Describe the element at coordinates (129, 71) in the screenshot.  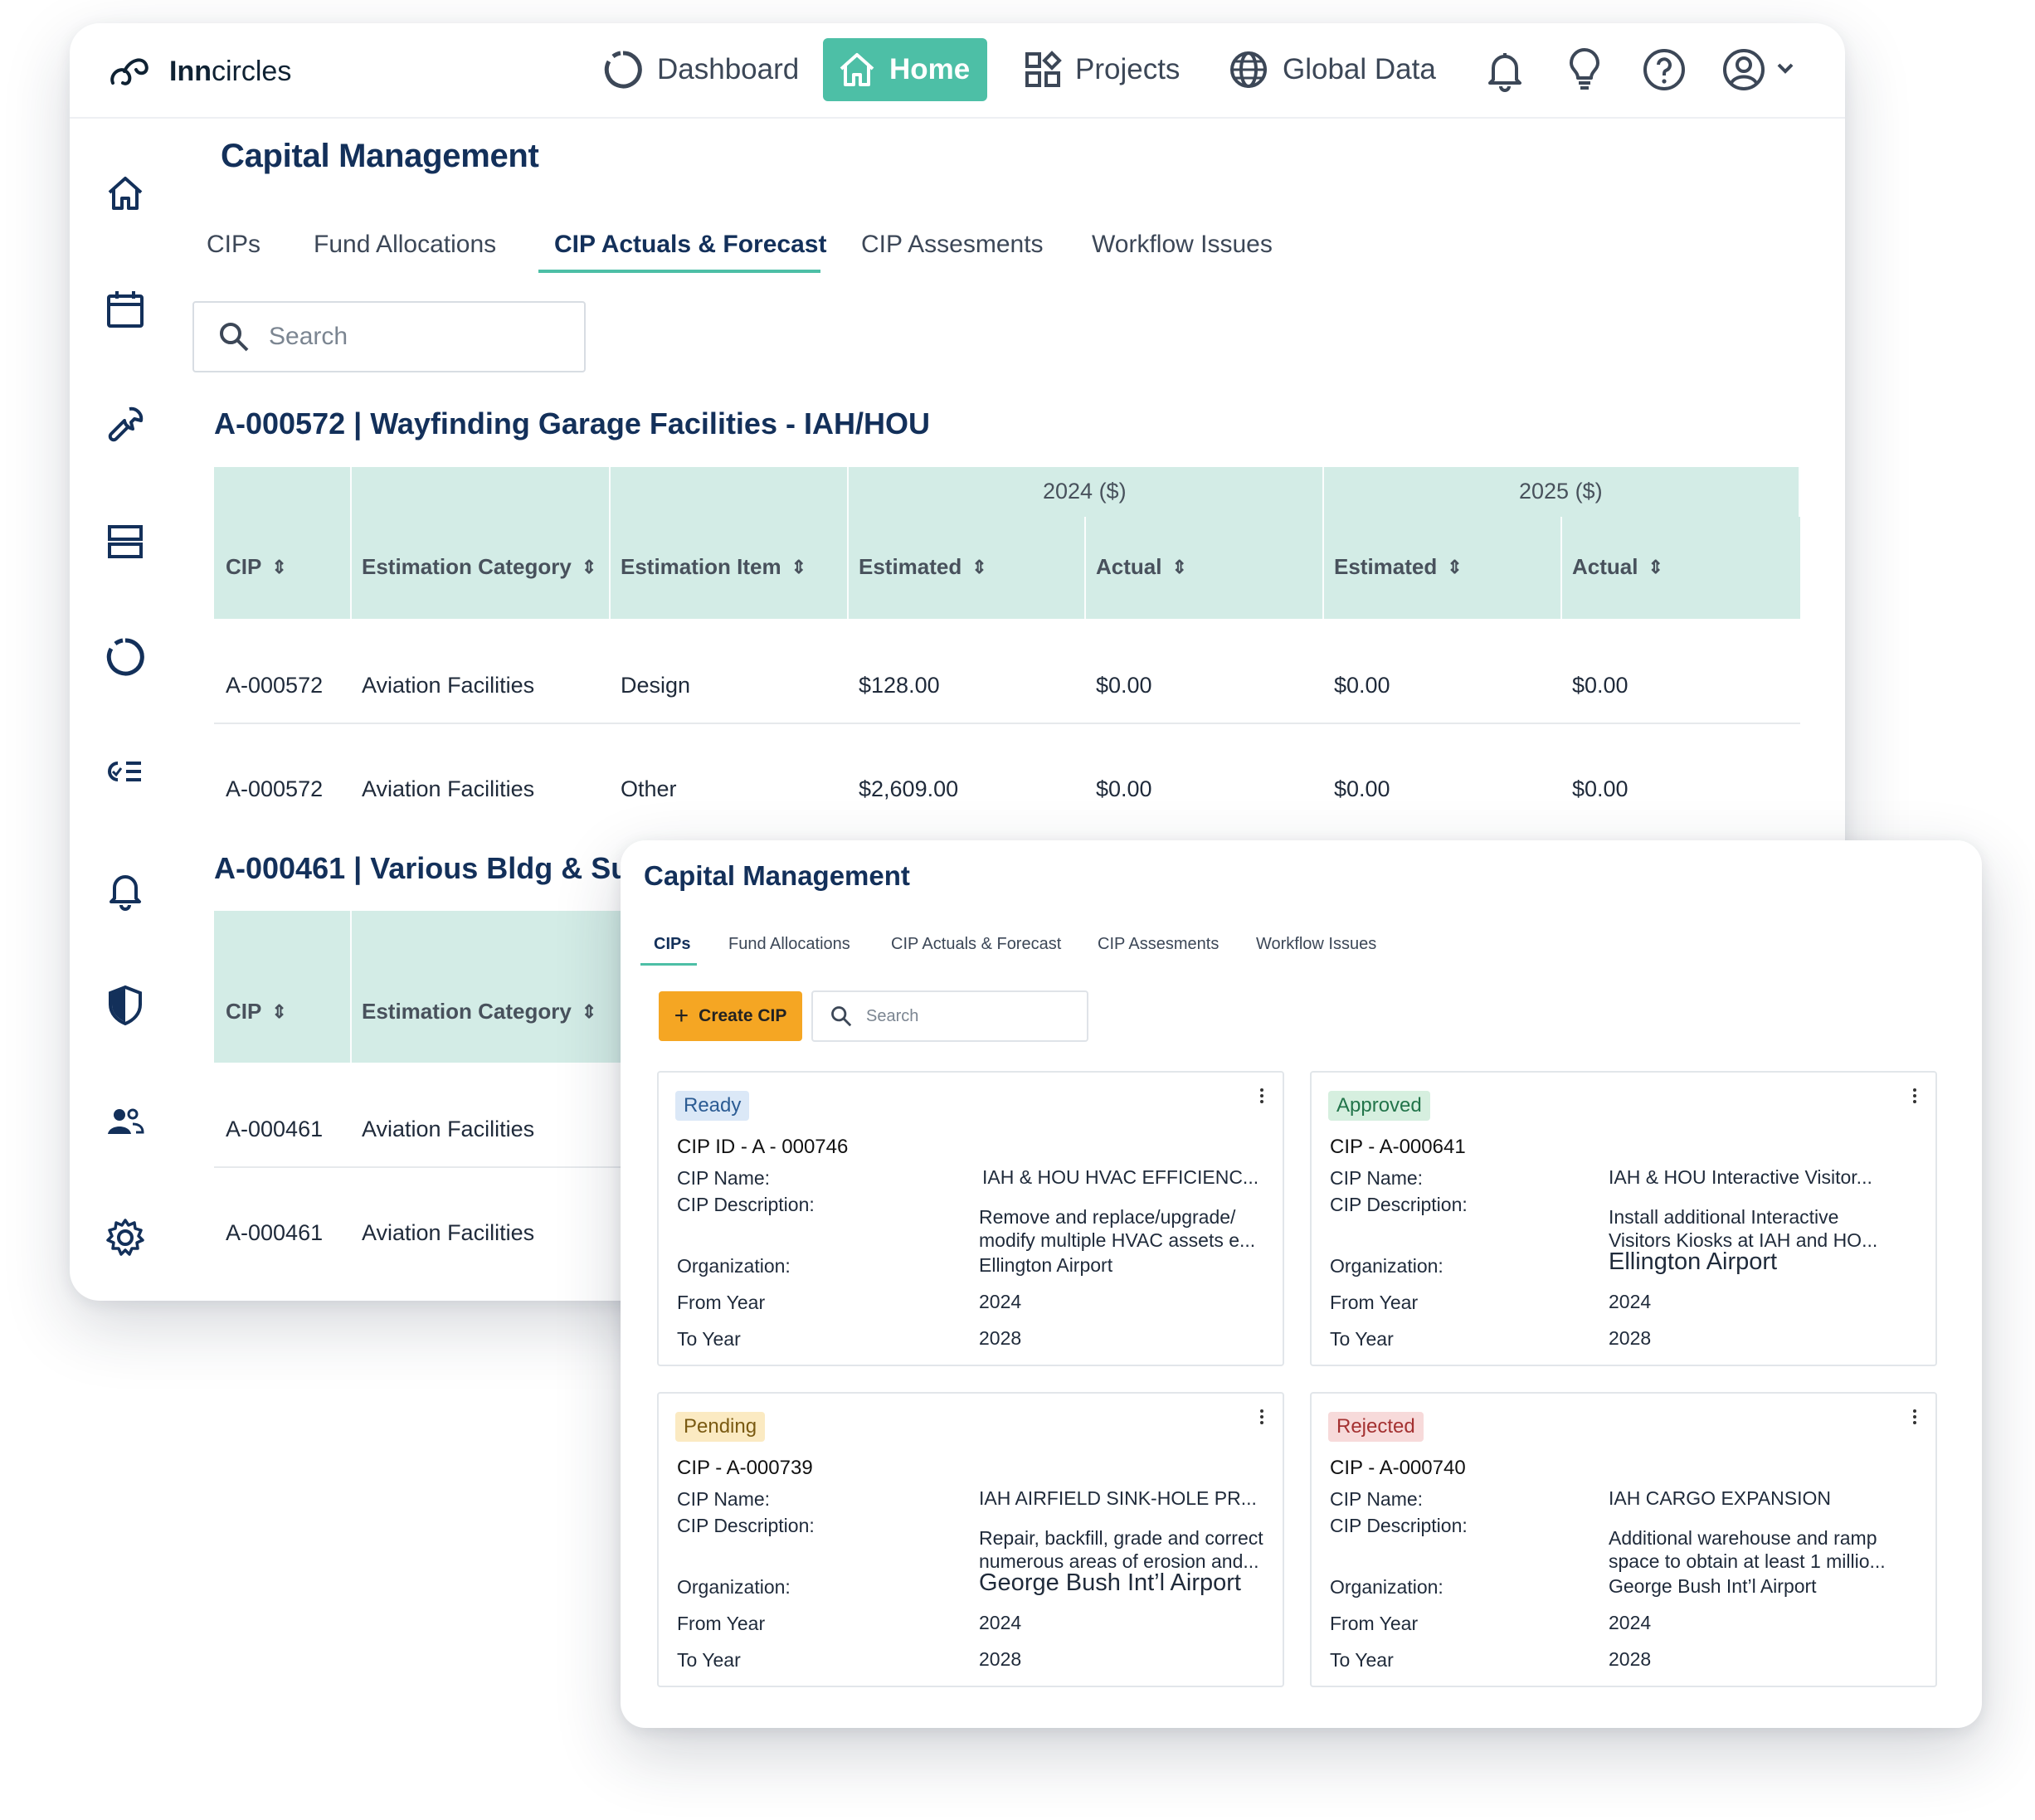
I see `logo-icon` at that location.